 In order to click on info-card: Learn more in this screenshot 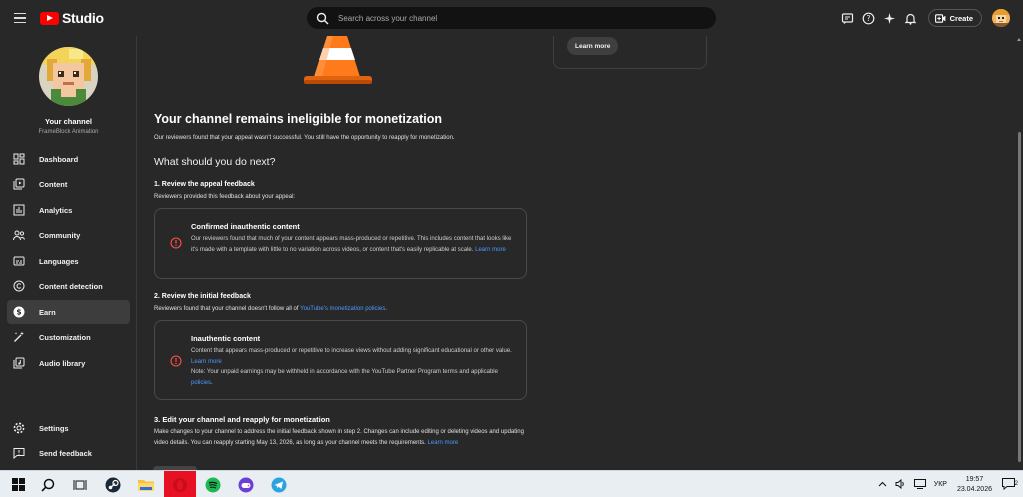, I will do `click(630, 52)`.